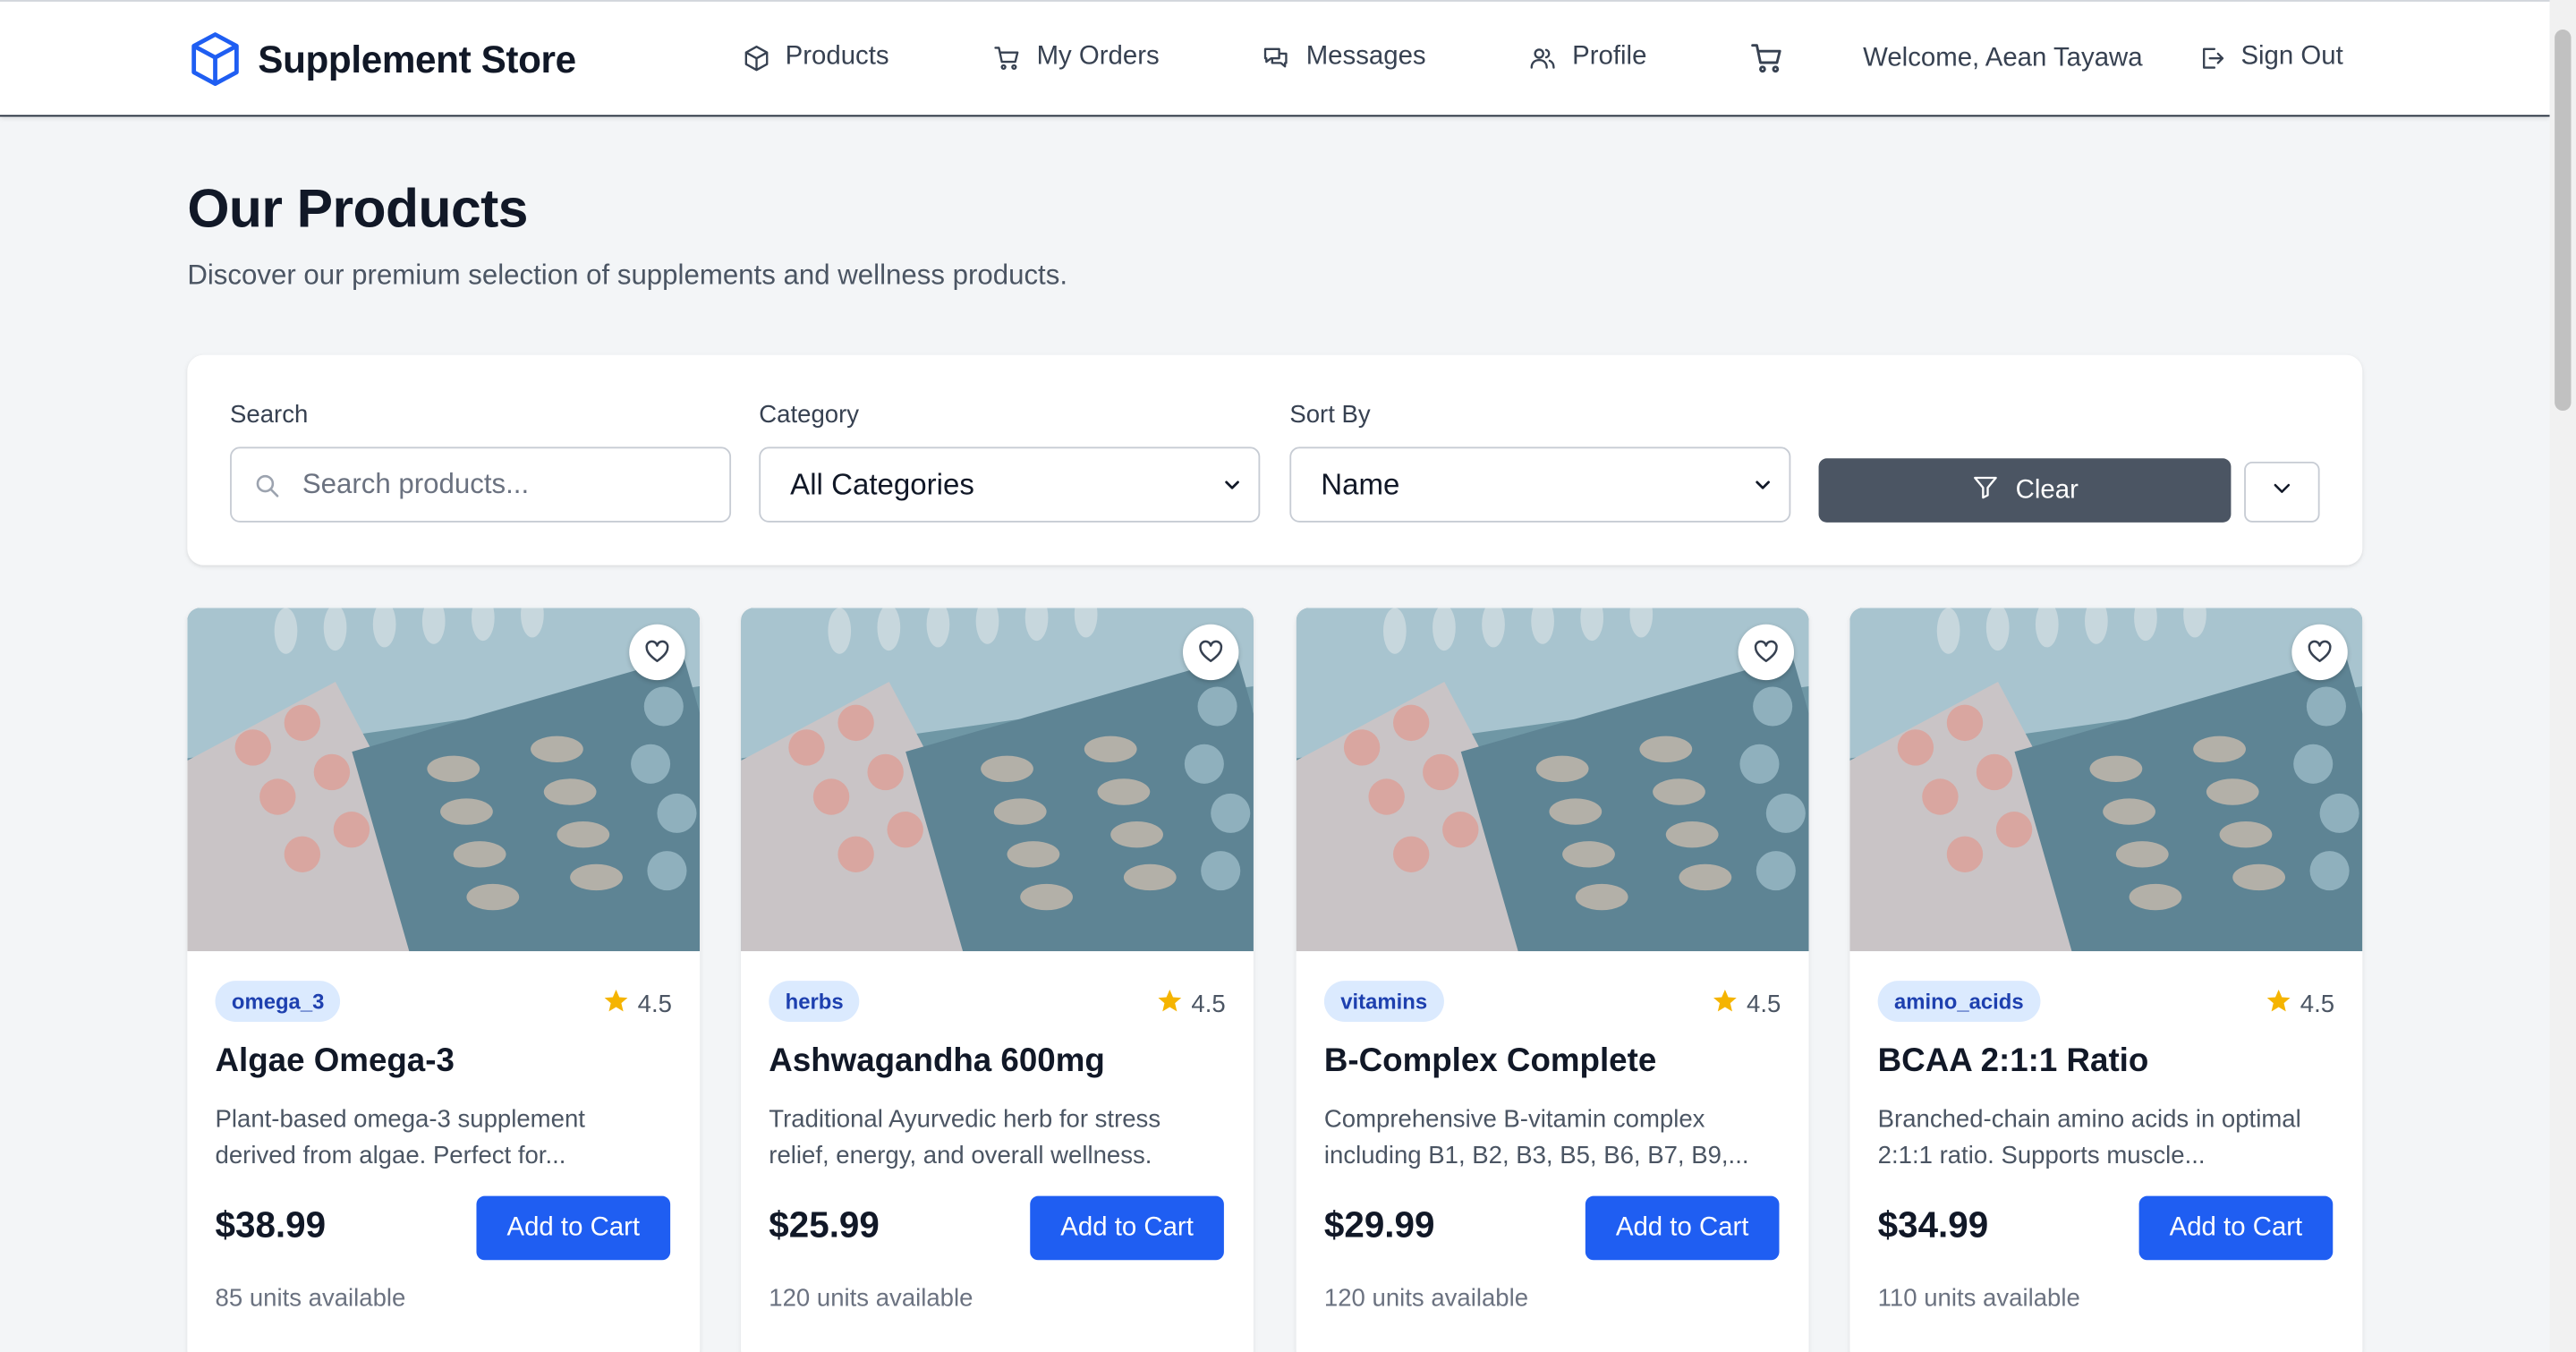 This screenshot has width=2576, height=1352. Describe the element at coordinates (1098, 56) in the screenshot. I see `nav-my-orders-label: My Orders` at that location.